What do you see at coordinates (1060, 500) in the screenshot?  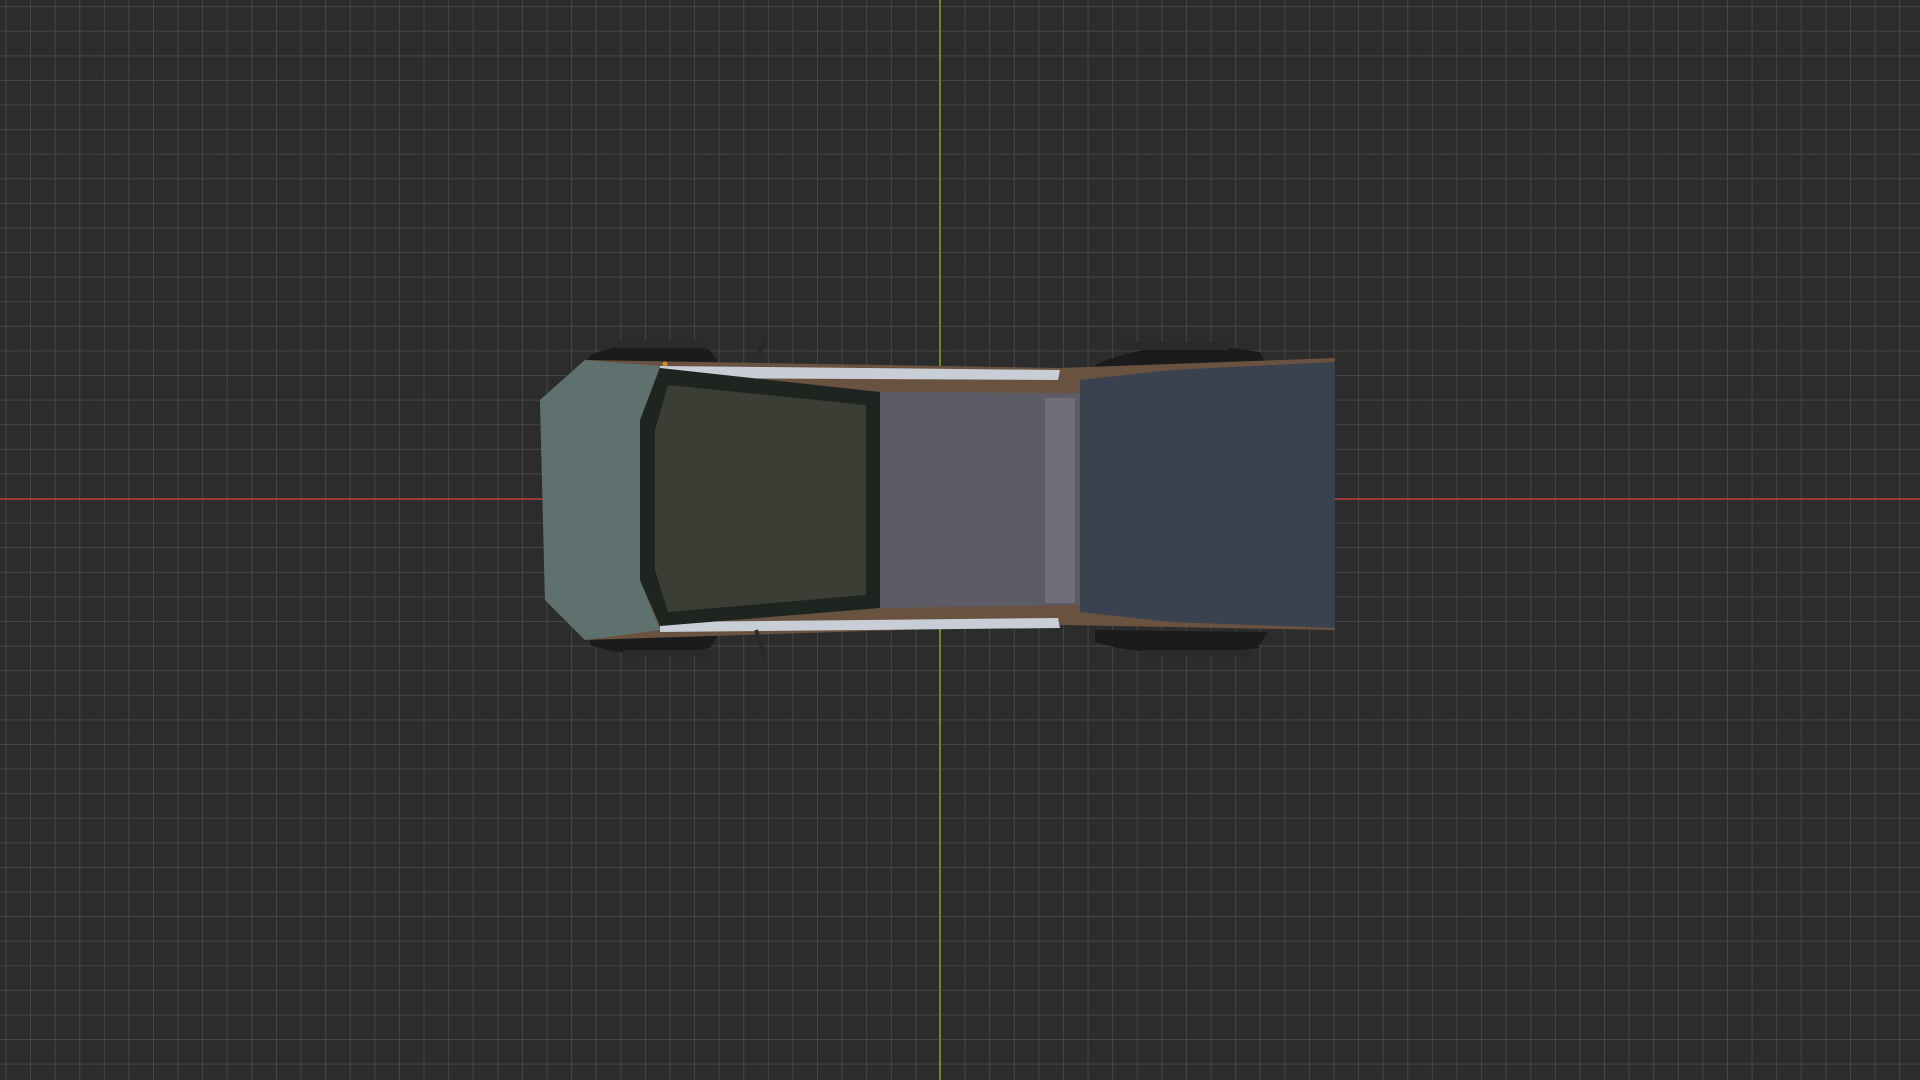 I see `roof-edge` at bounding box center [1060, 500].